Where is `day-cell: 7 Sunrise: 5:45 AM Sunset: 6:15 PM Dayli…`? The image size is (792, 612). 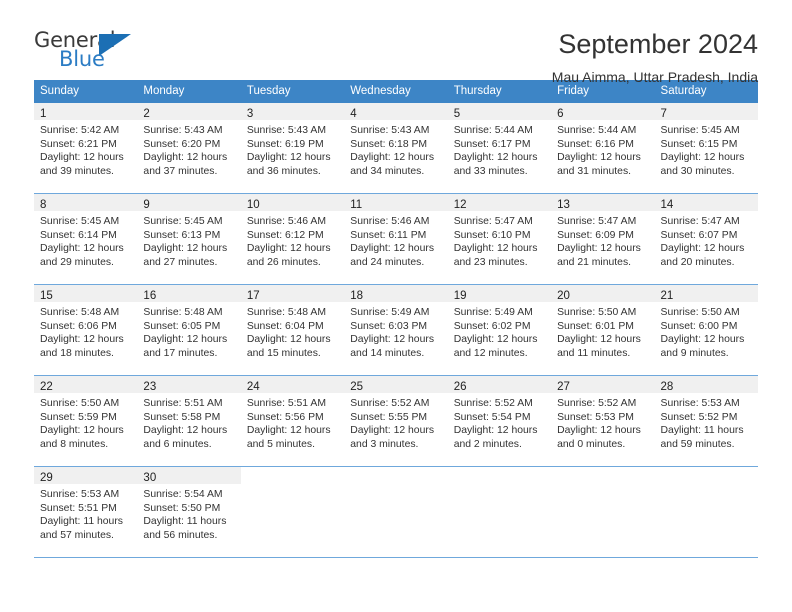
day-cell: 7 Sunrise: 5:45 AM Sunset: 6:15 PM Dayli… is located at coordinates (706, 148).